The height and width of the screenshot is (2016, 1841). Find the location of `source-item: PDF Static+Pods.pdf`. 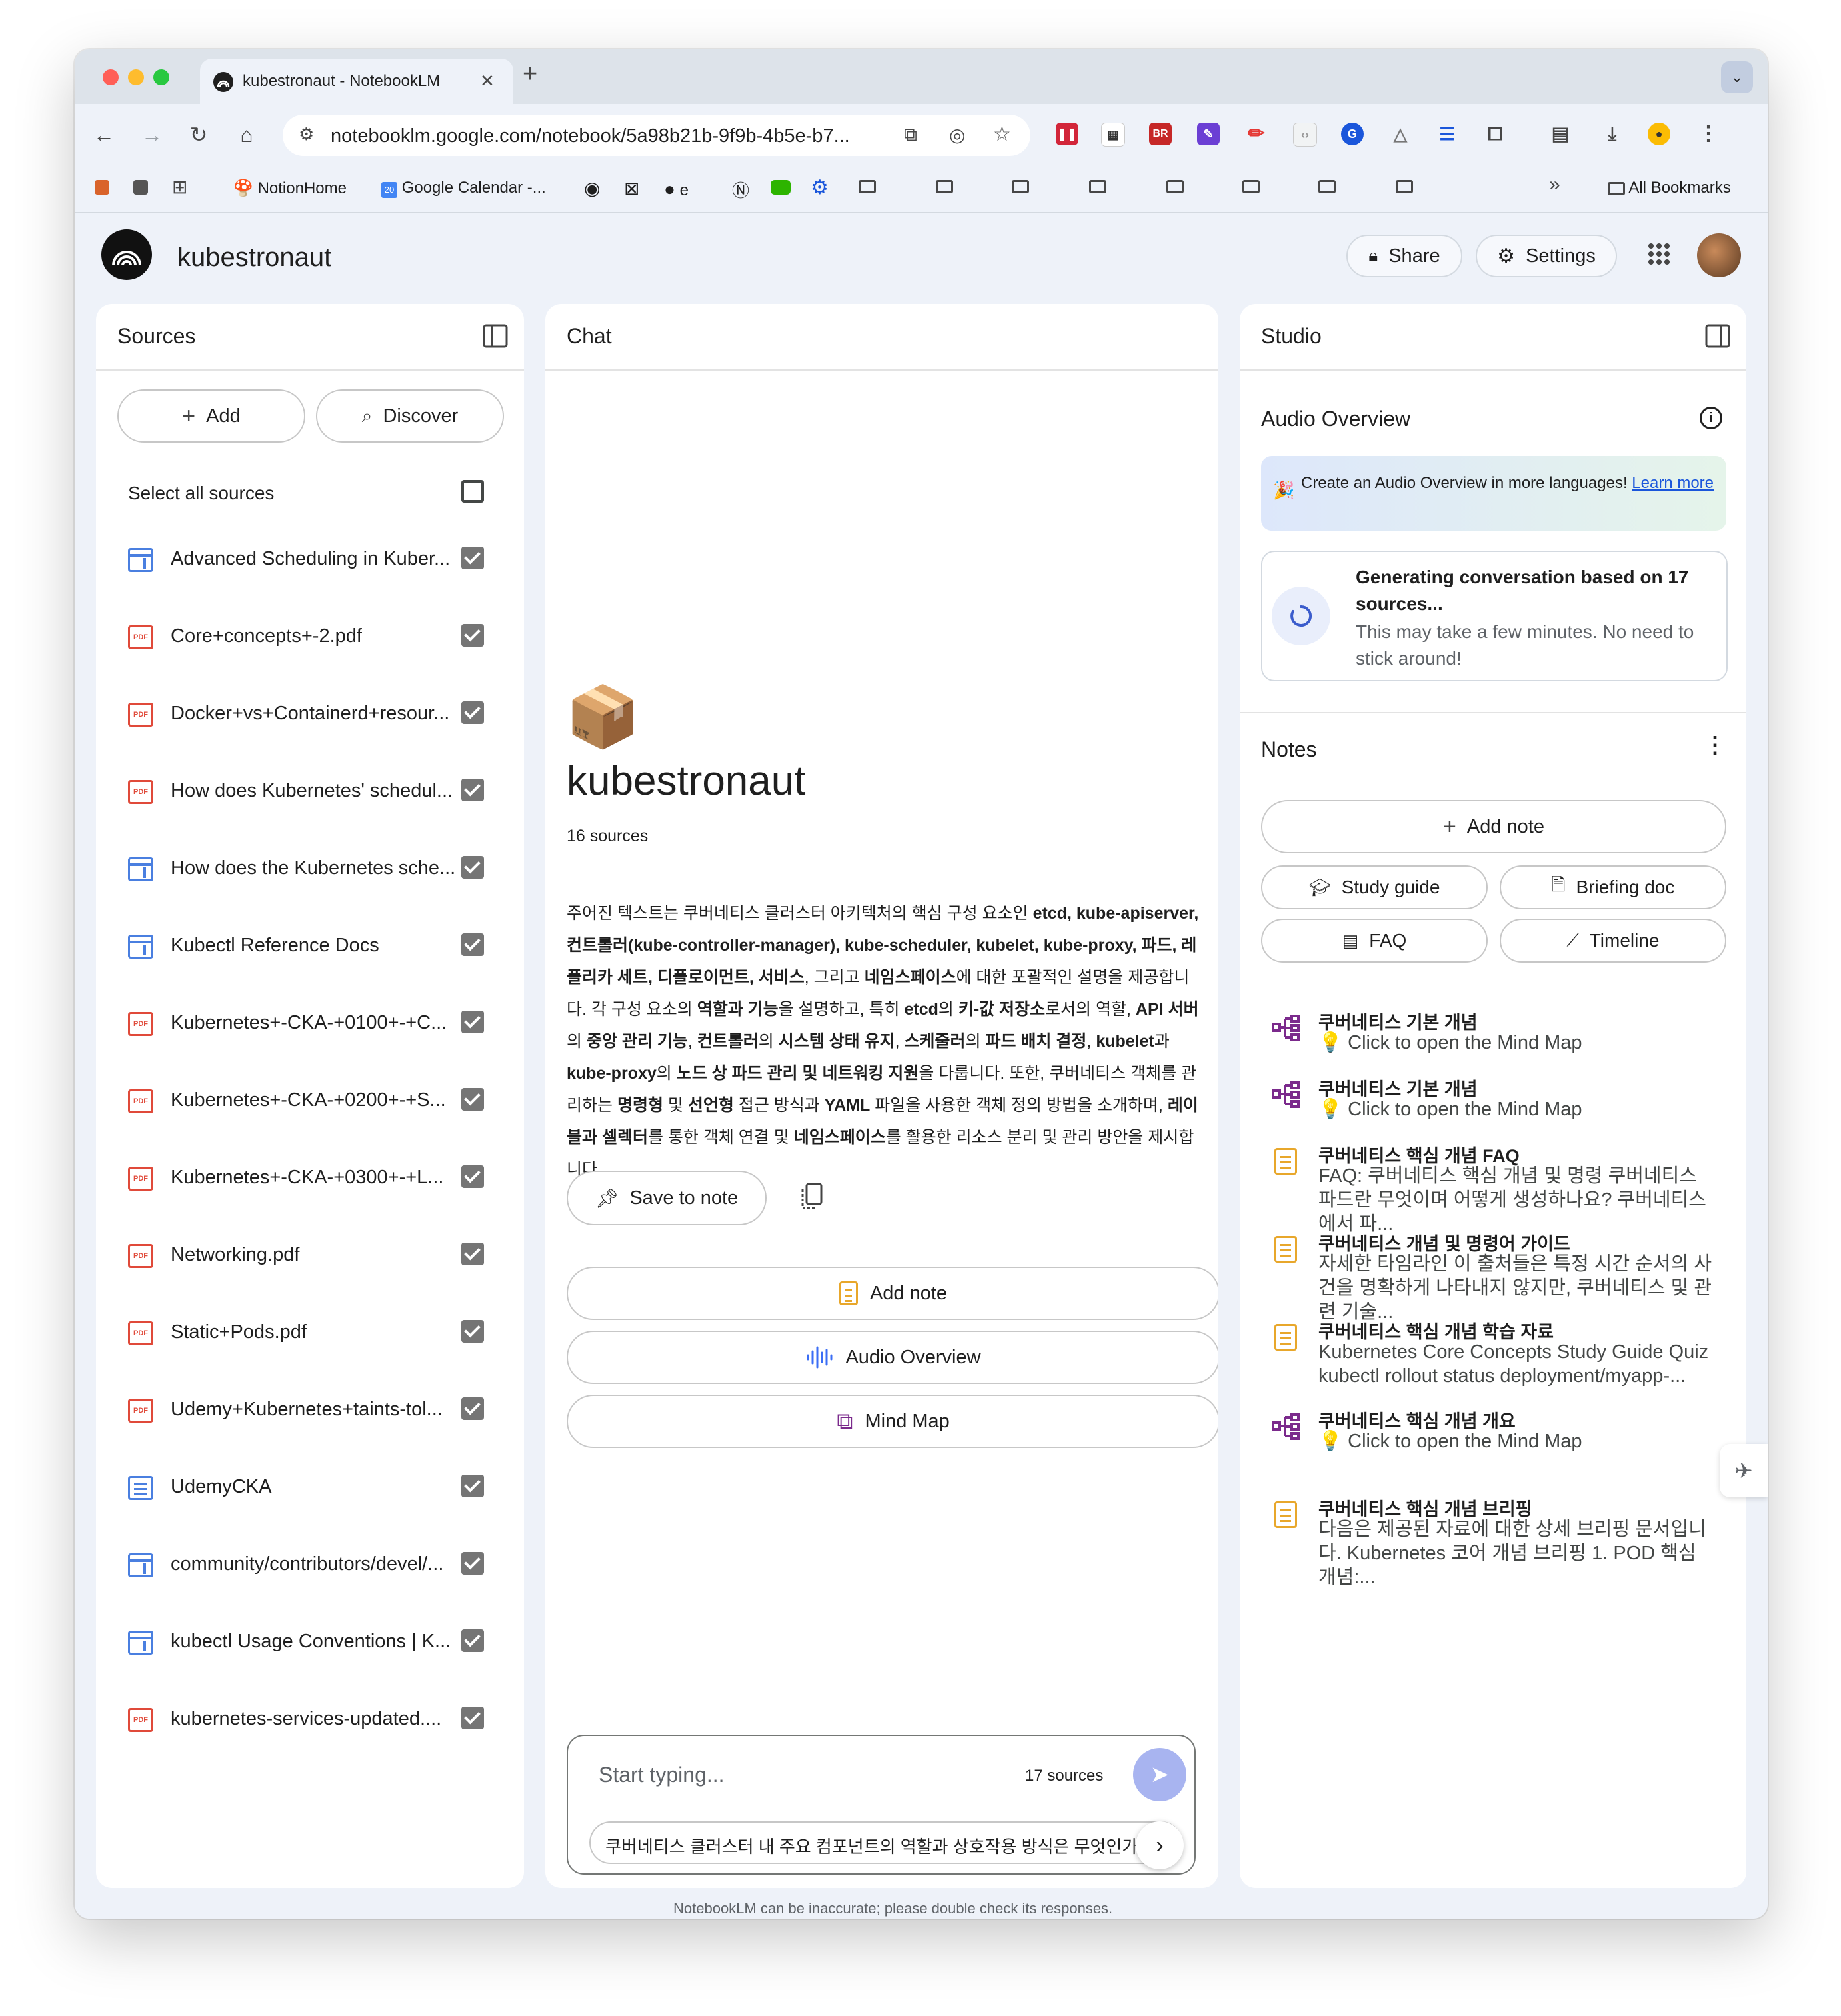

source-item: PDF Static+Pods.pdf is located at coordinates (314, 1331).